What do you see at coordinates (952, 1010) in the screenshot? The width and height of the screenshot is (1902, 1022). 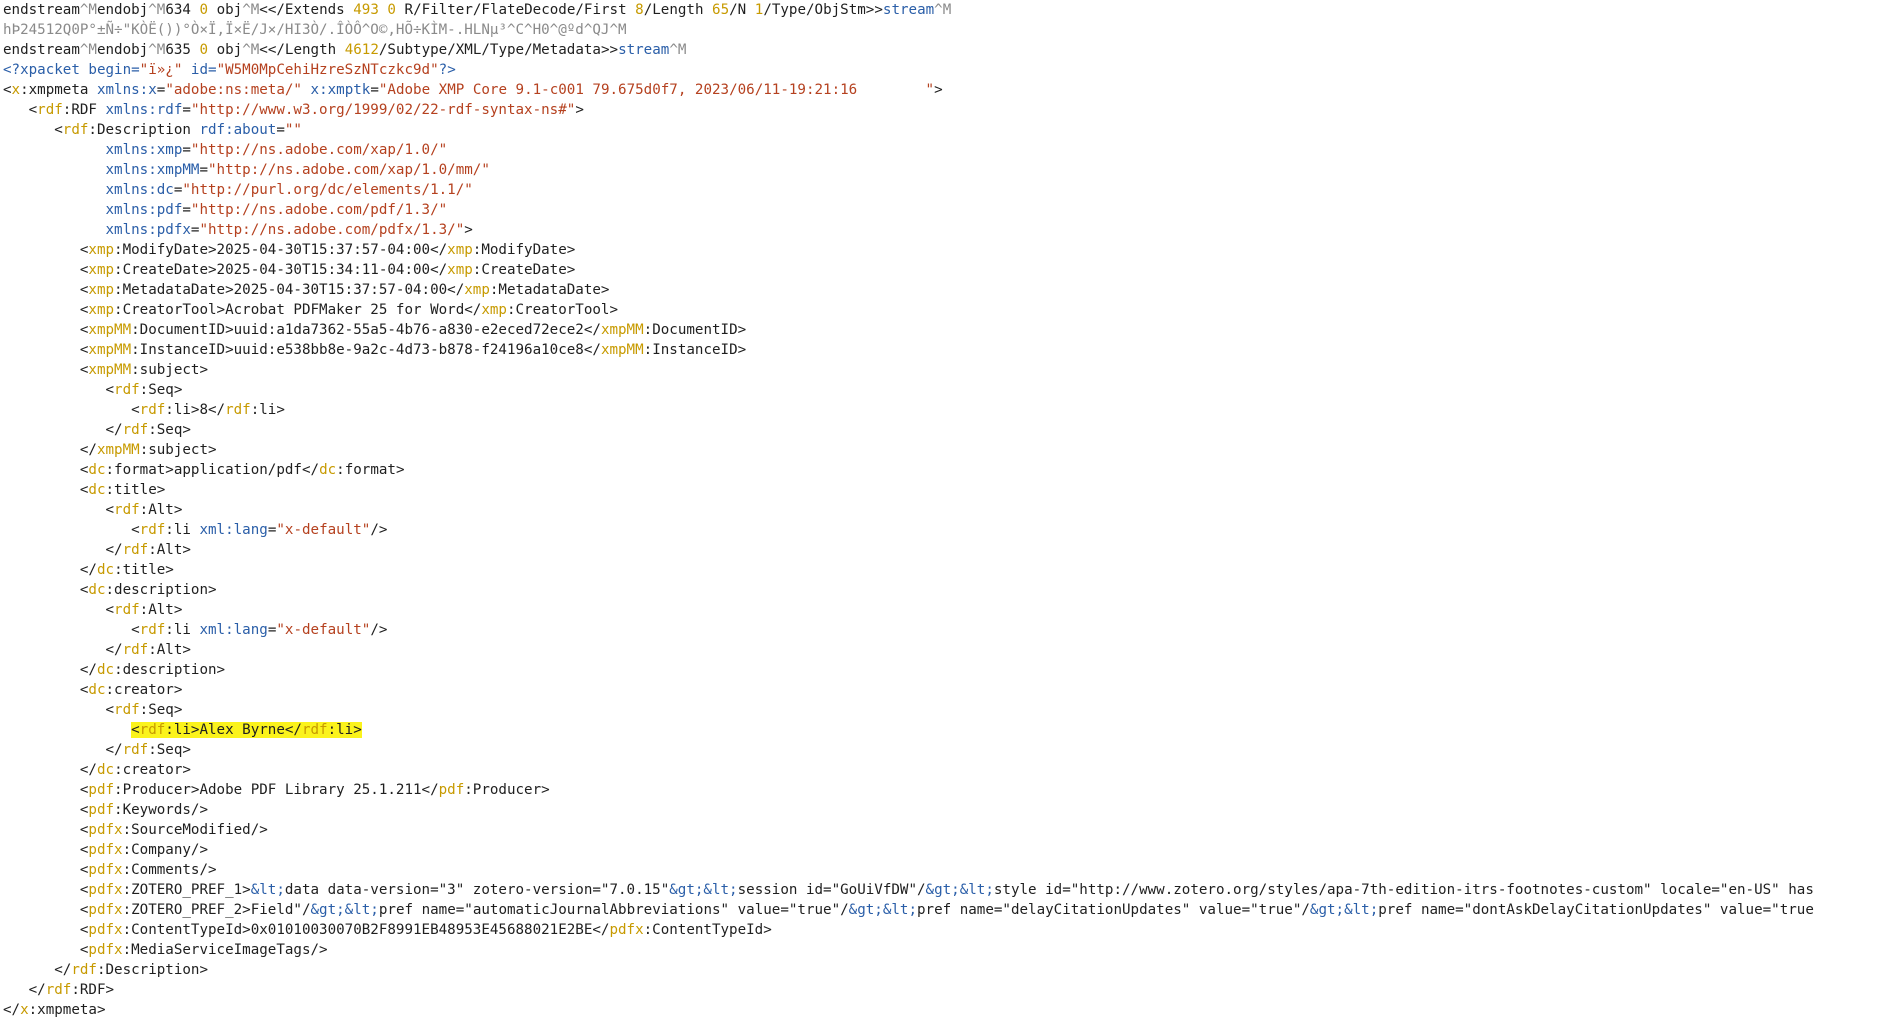 I see `code-line: </x:xmpmeta>` at bounding box center [952, 1010].